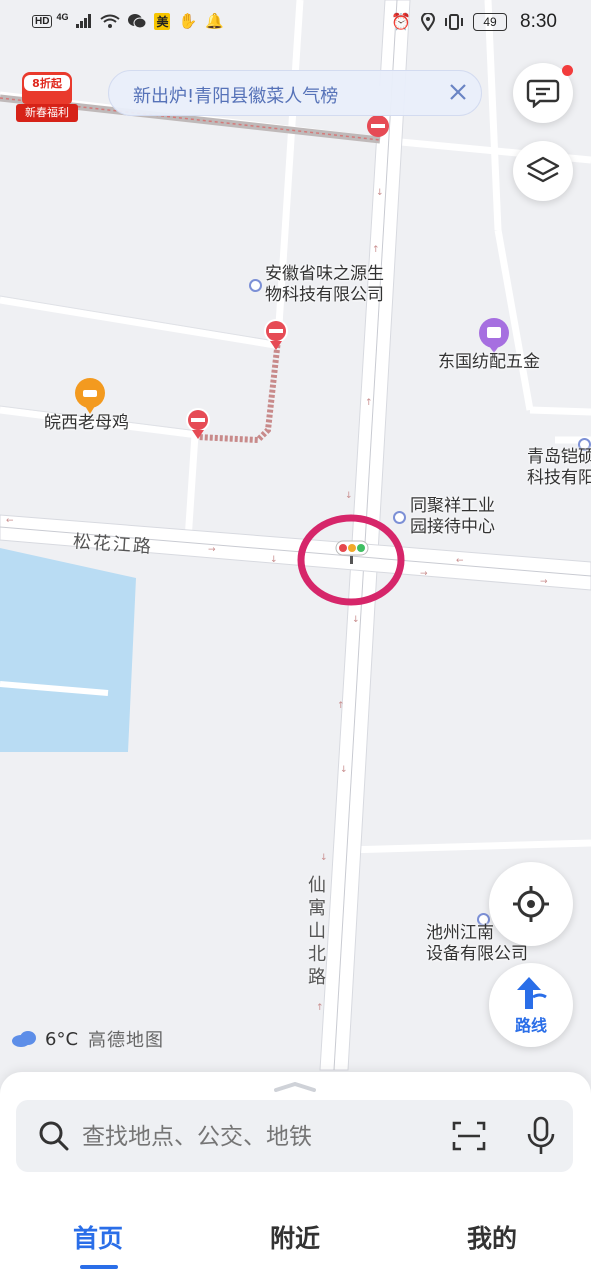  Describe the element at coordinates (252, 1137) in the screenshot. I see `search-input` at that location.